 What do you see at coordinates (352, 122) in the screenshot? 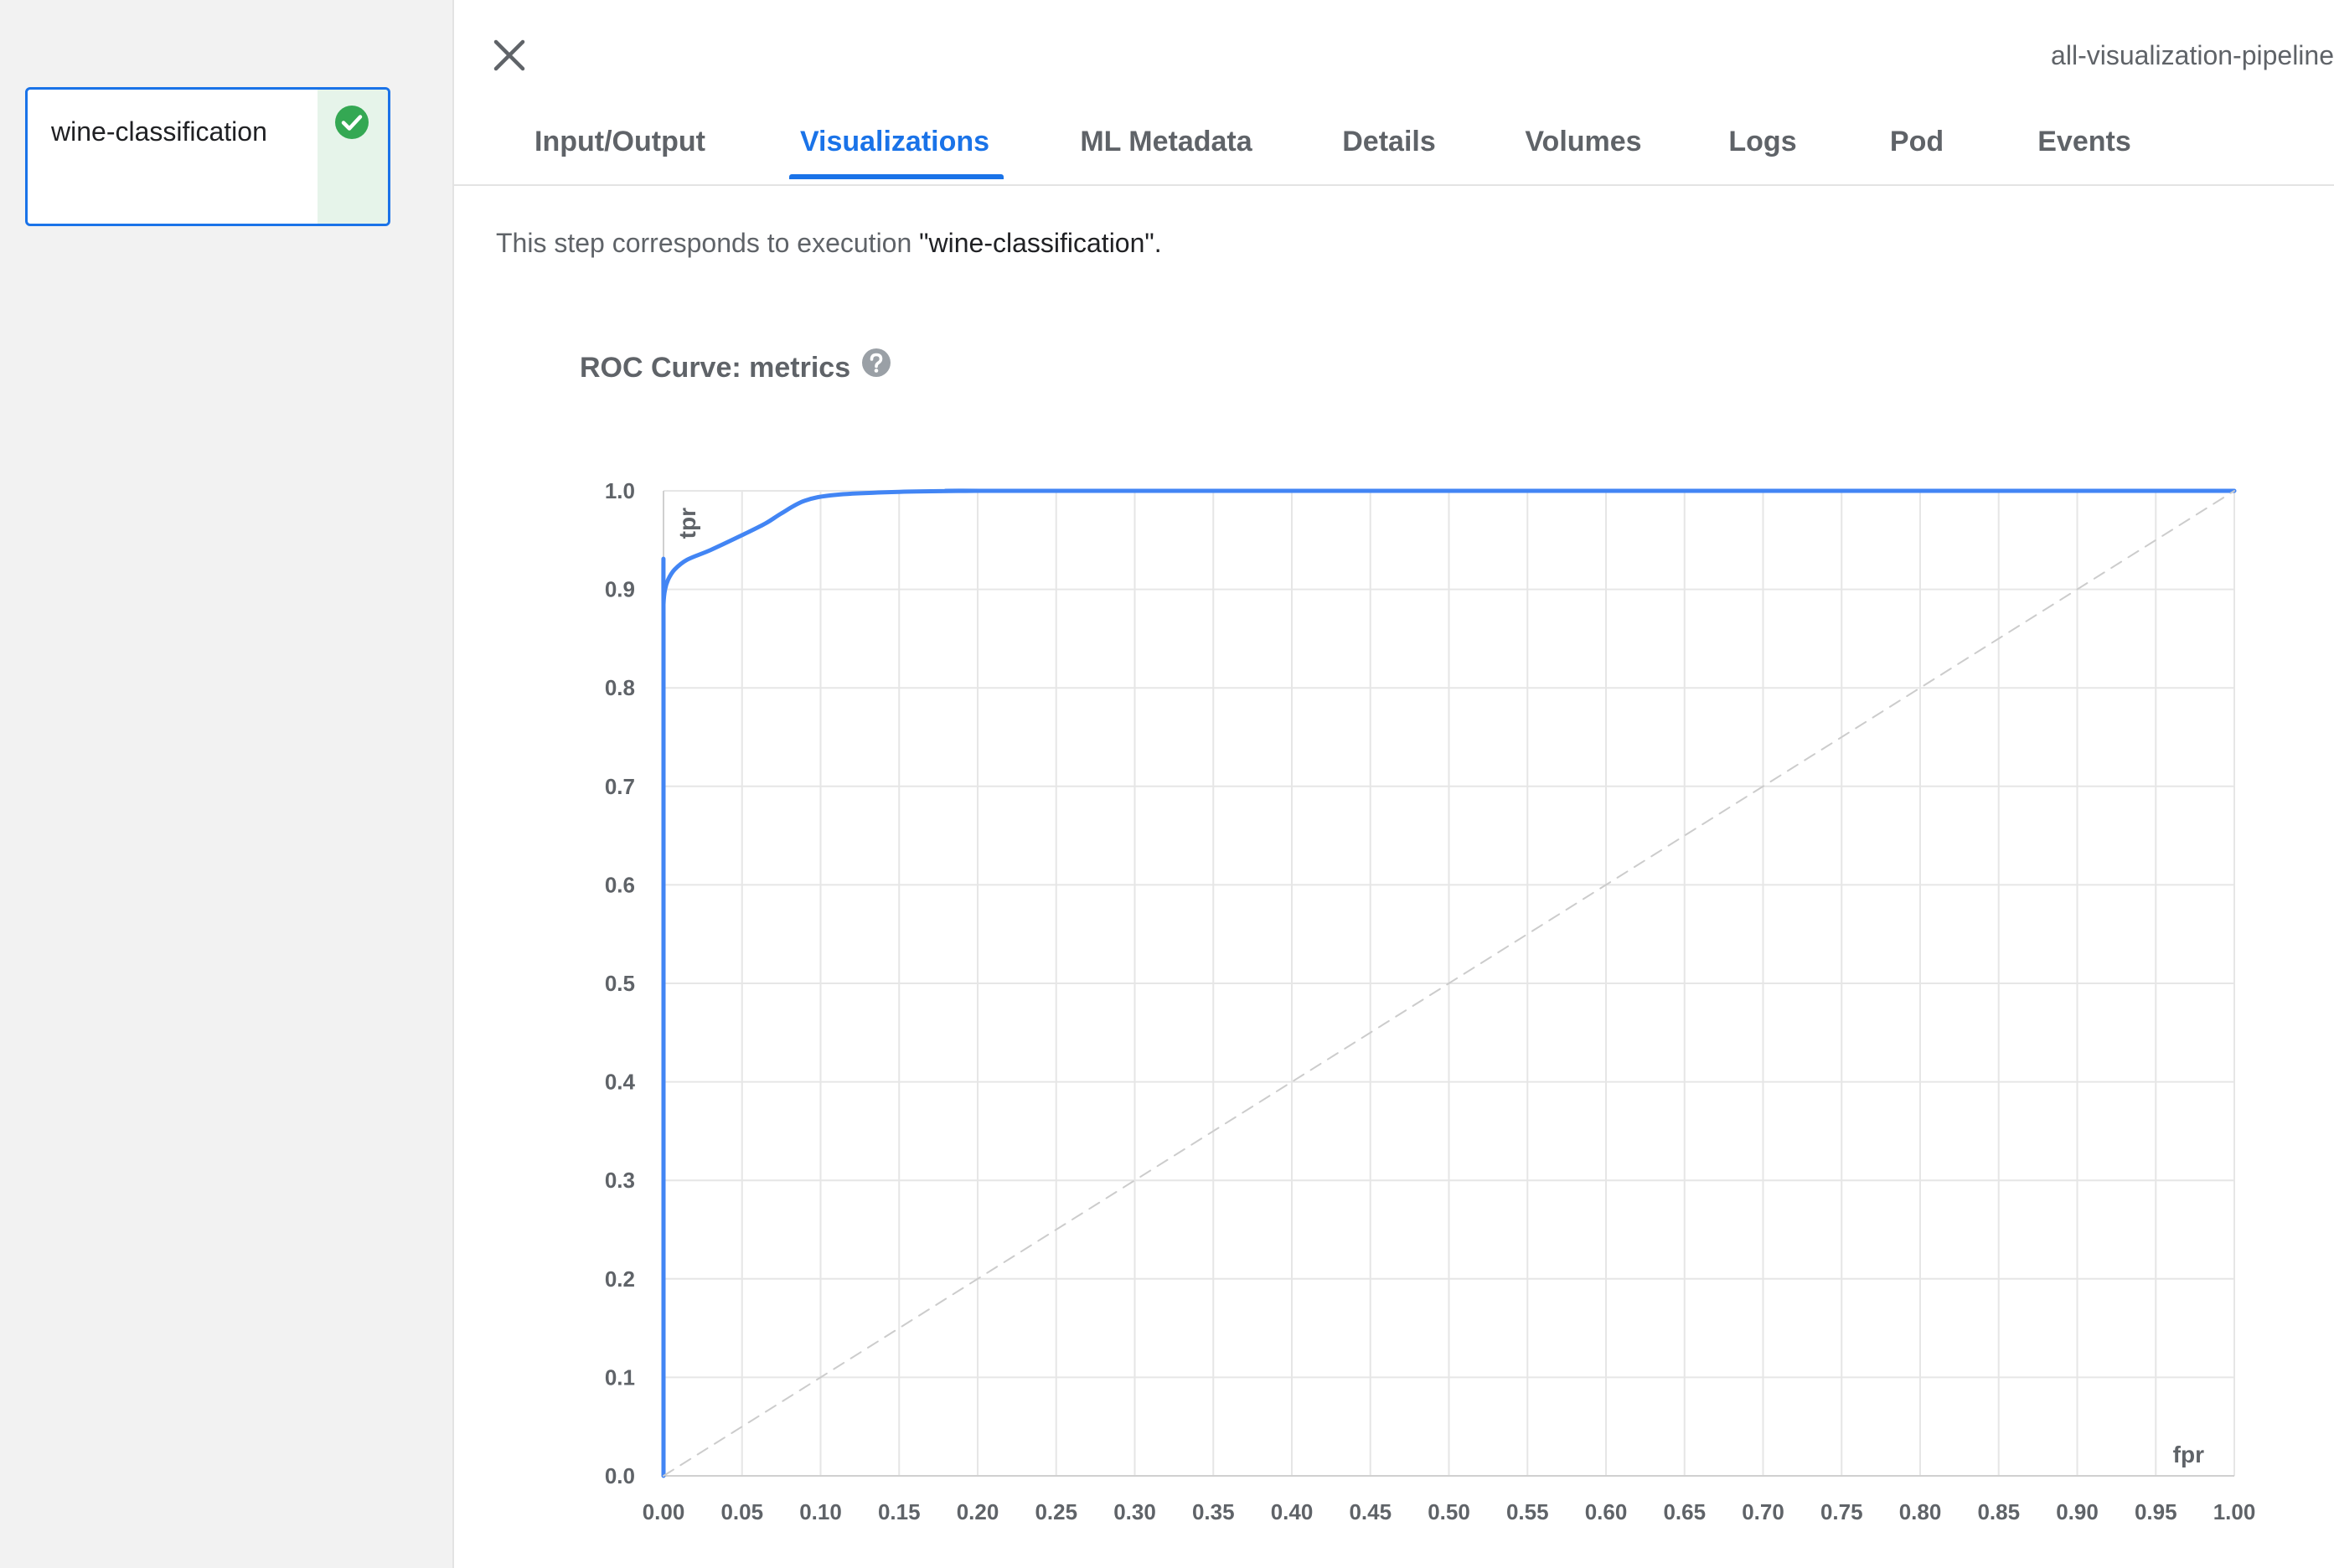
I see `check-circle-icon` at bounding box center [352, 122].